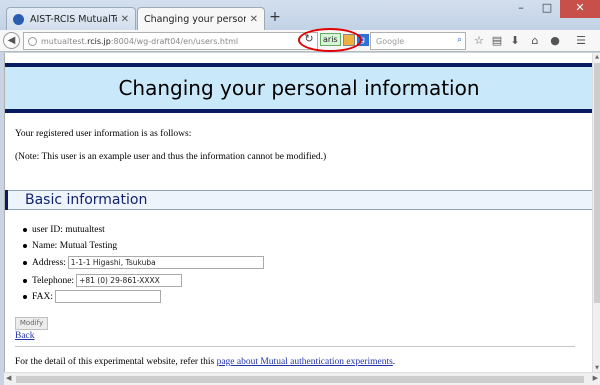 The image size is (600, 385). I want to click on search-icon: ⌕, so click(459, 40).